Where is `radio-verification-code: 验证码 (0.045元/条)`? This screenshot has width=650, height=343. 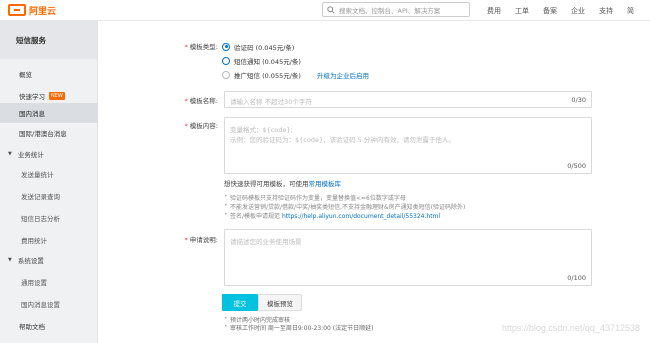 radio-verification-code: 验证码 (0.045元/条) is located at coordinates (258, 46).